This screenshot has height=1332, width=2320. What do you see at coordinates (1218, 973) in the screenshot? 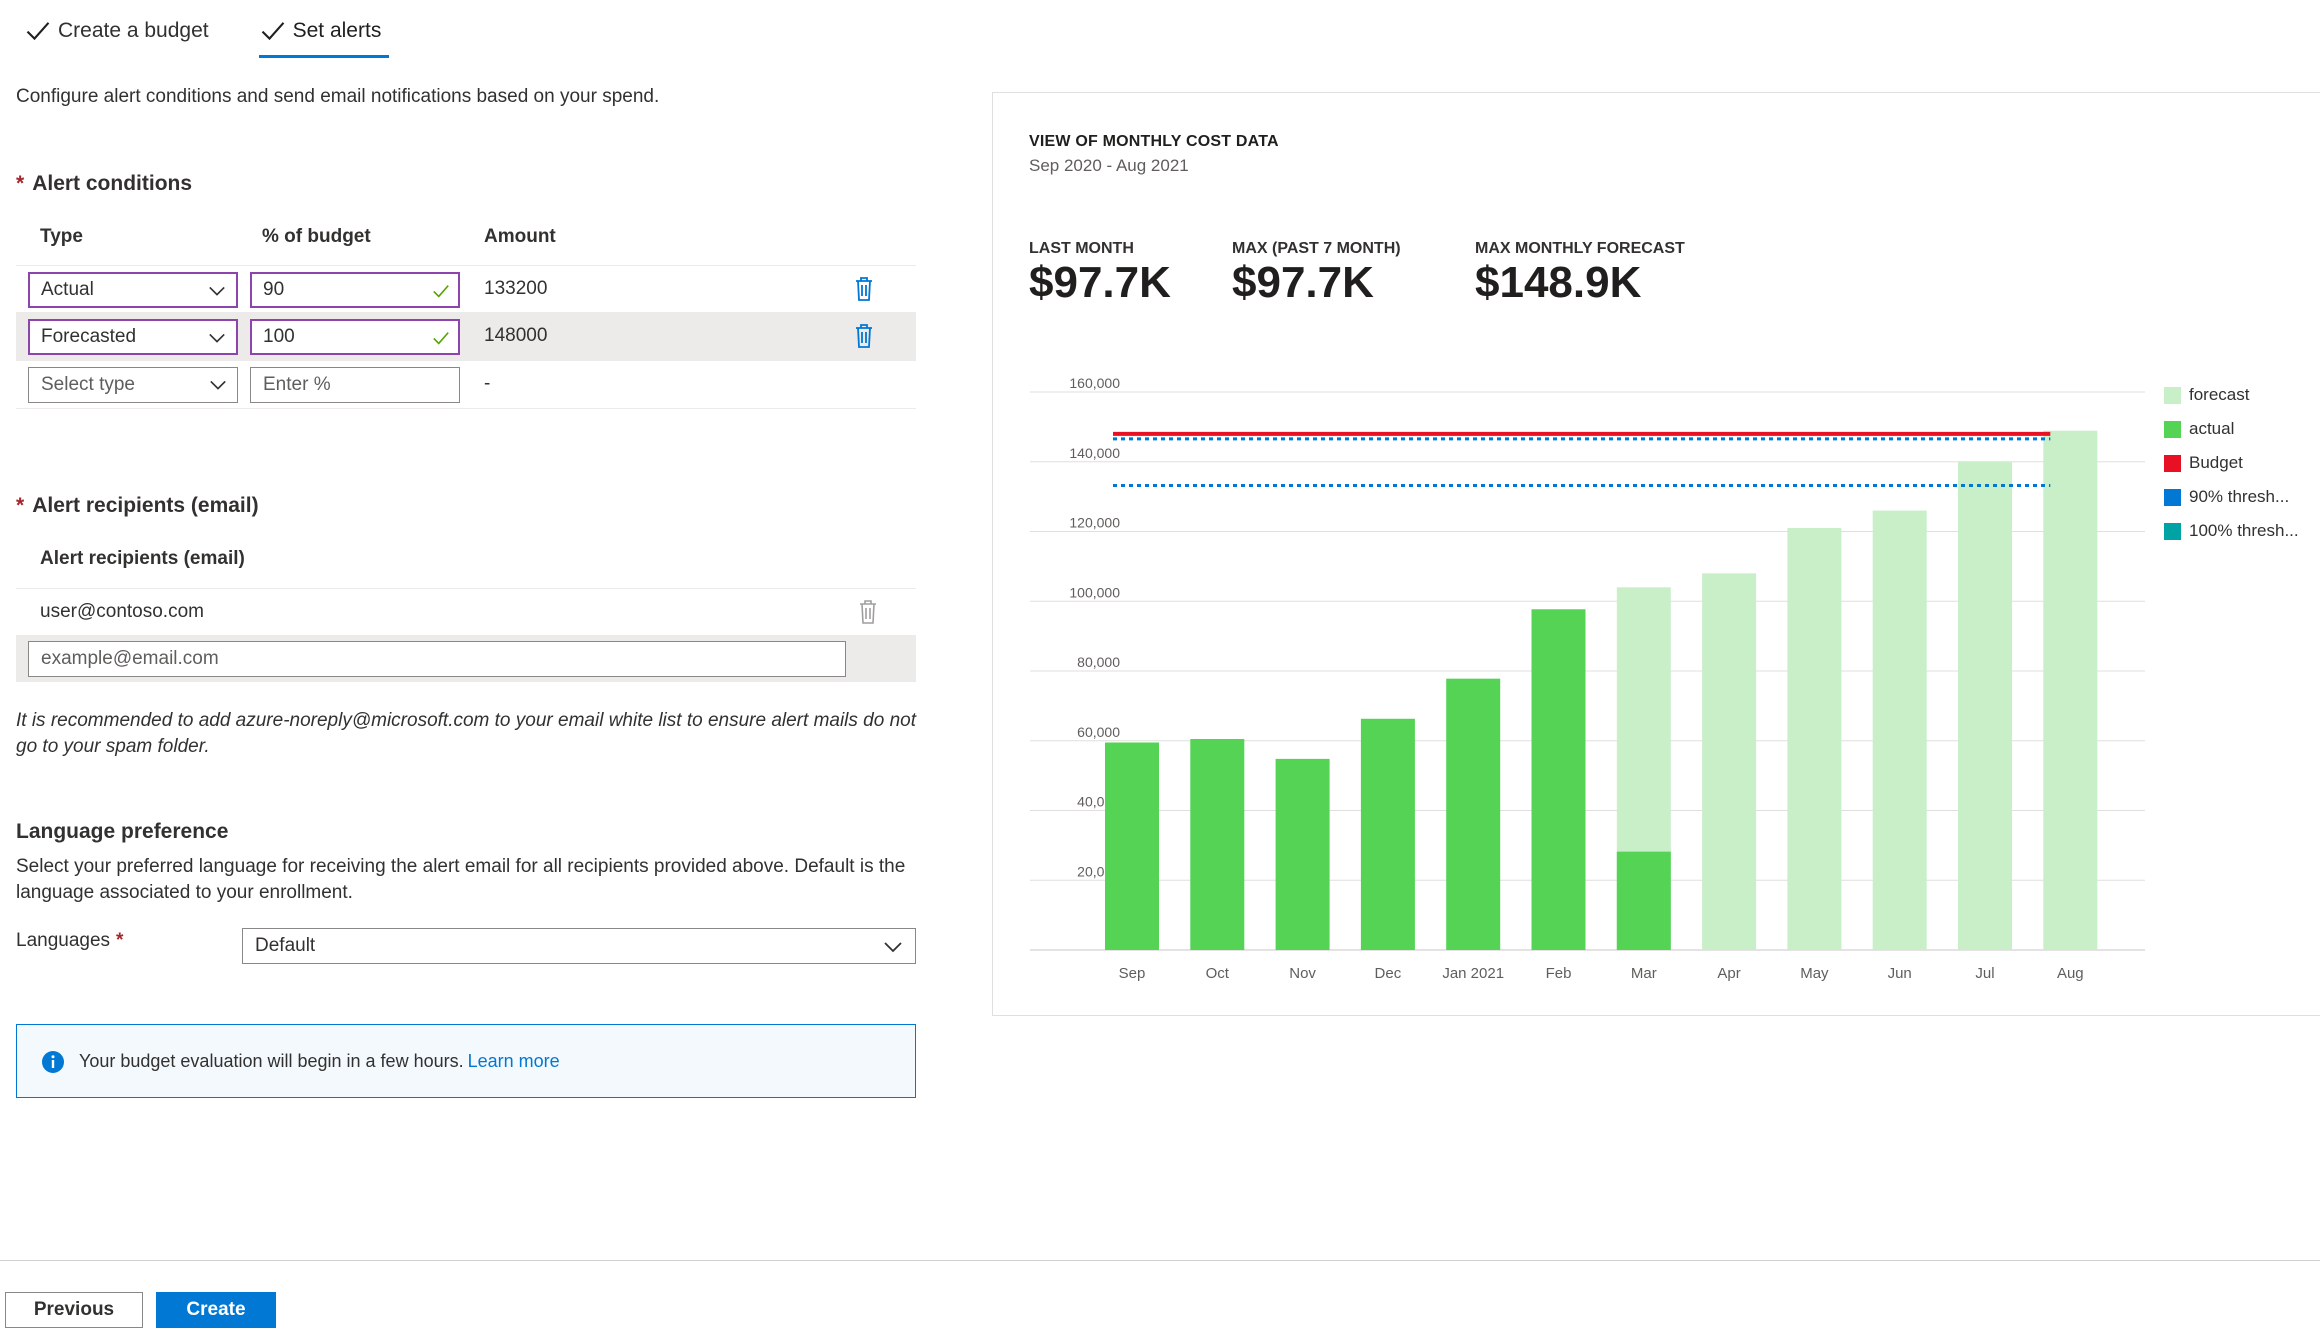
I see `x-tick-label: Oct` at bounding box center [1218, 973].